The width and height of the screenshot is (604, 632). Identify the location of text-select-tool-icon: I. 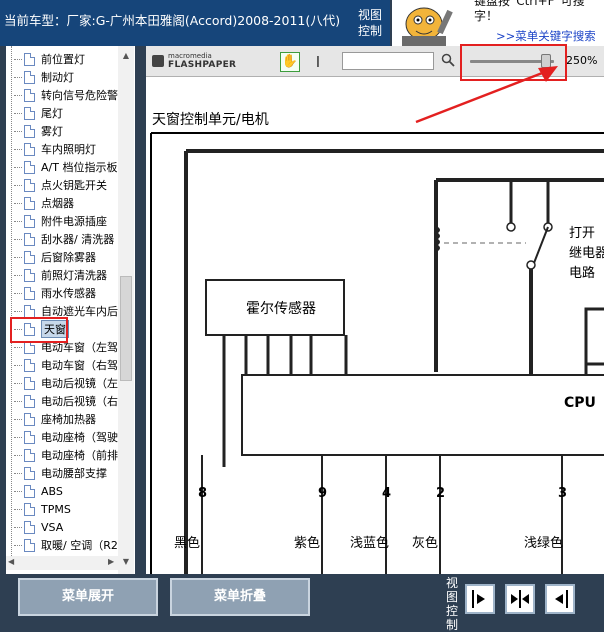
(318, 62).